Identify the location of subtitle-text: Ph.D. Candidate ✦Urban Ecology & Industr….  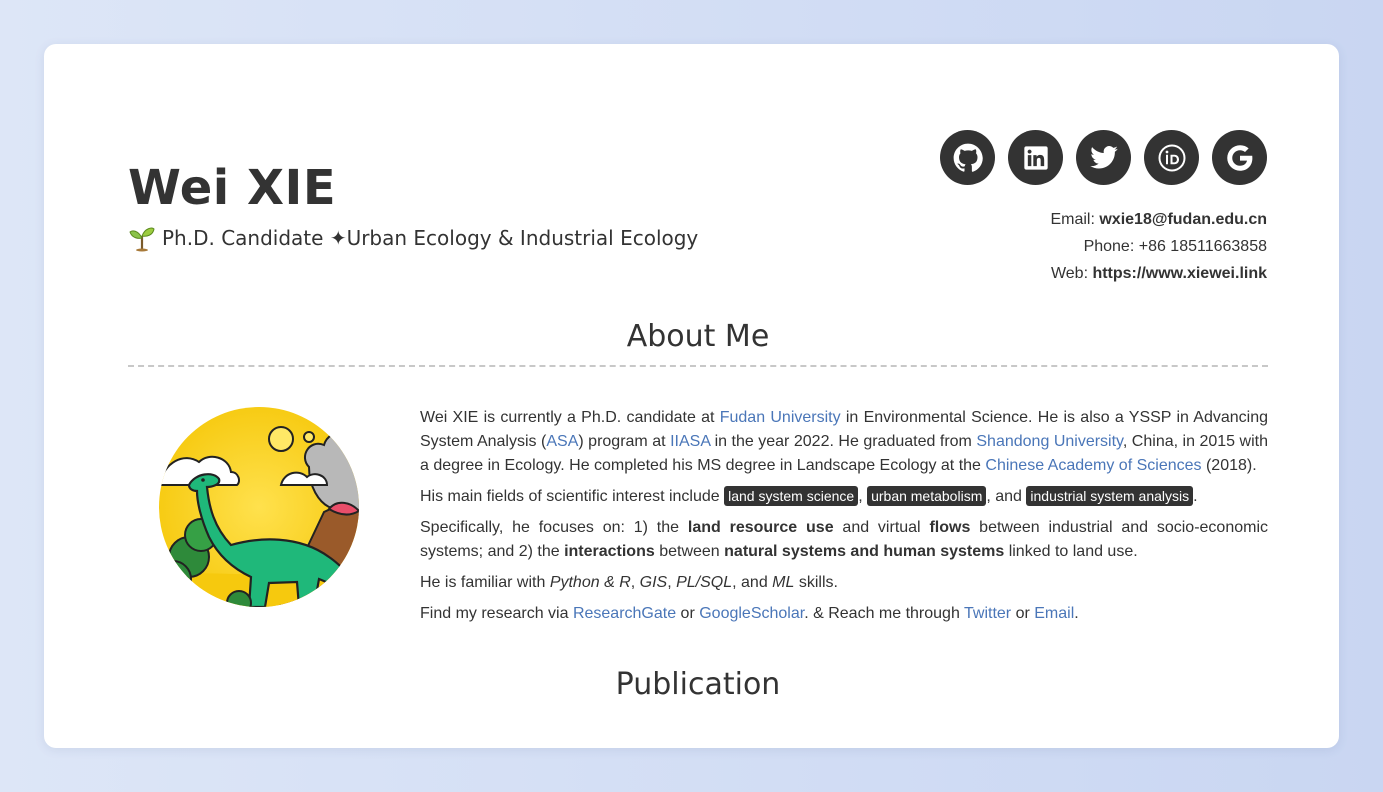
(430, 238).